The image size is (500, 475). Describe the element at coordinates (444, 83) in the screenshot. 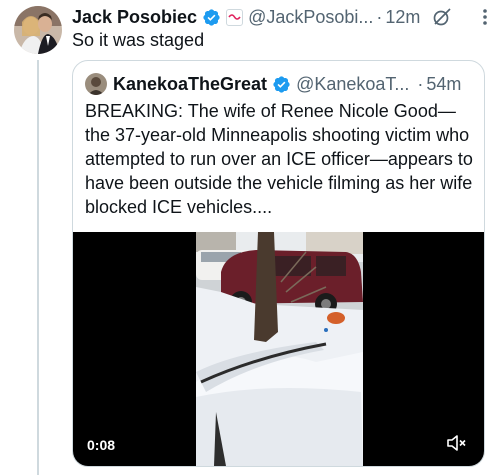

I see `quoted-post-time: 54m` at that location.